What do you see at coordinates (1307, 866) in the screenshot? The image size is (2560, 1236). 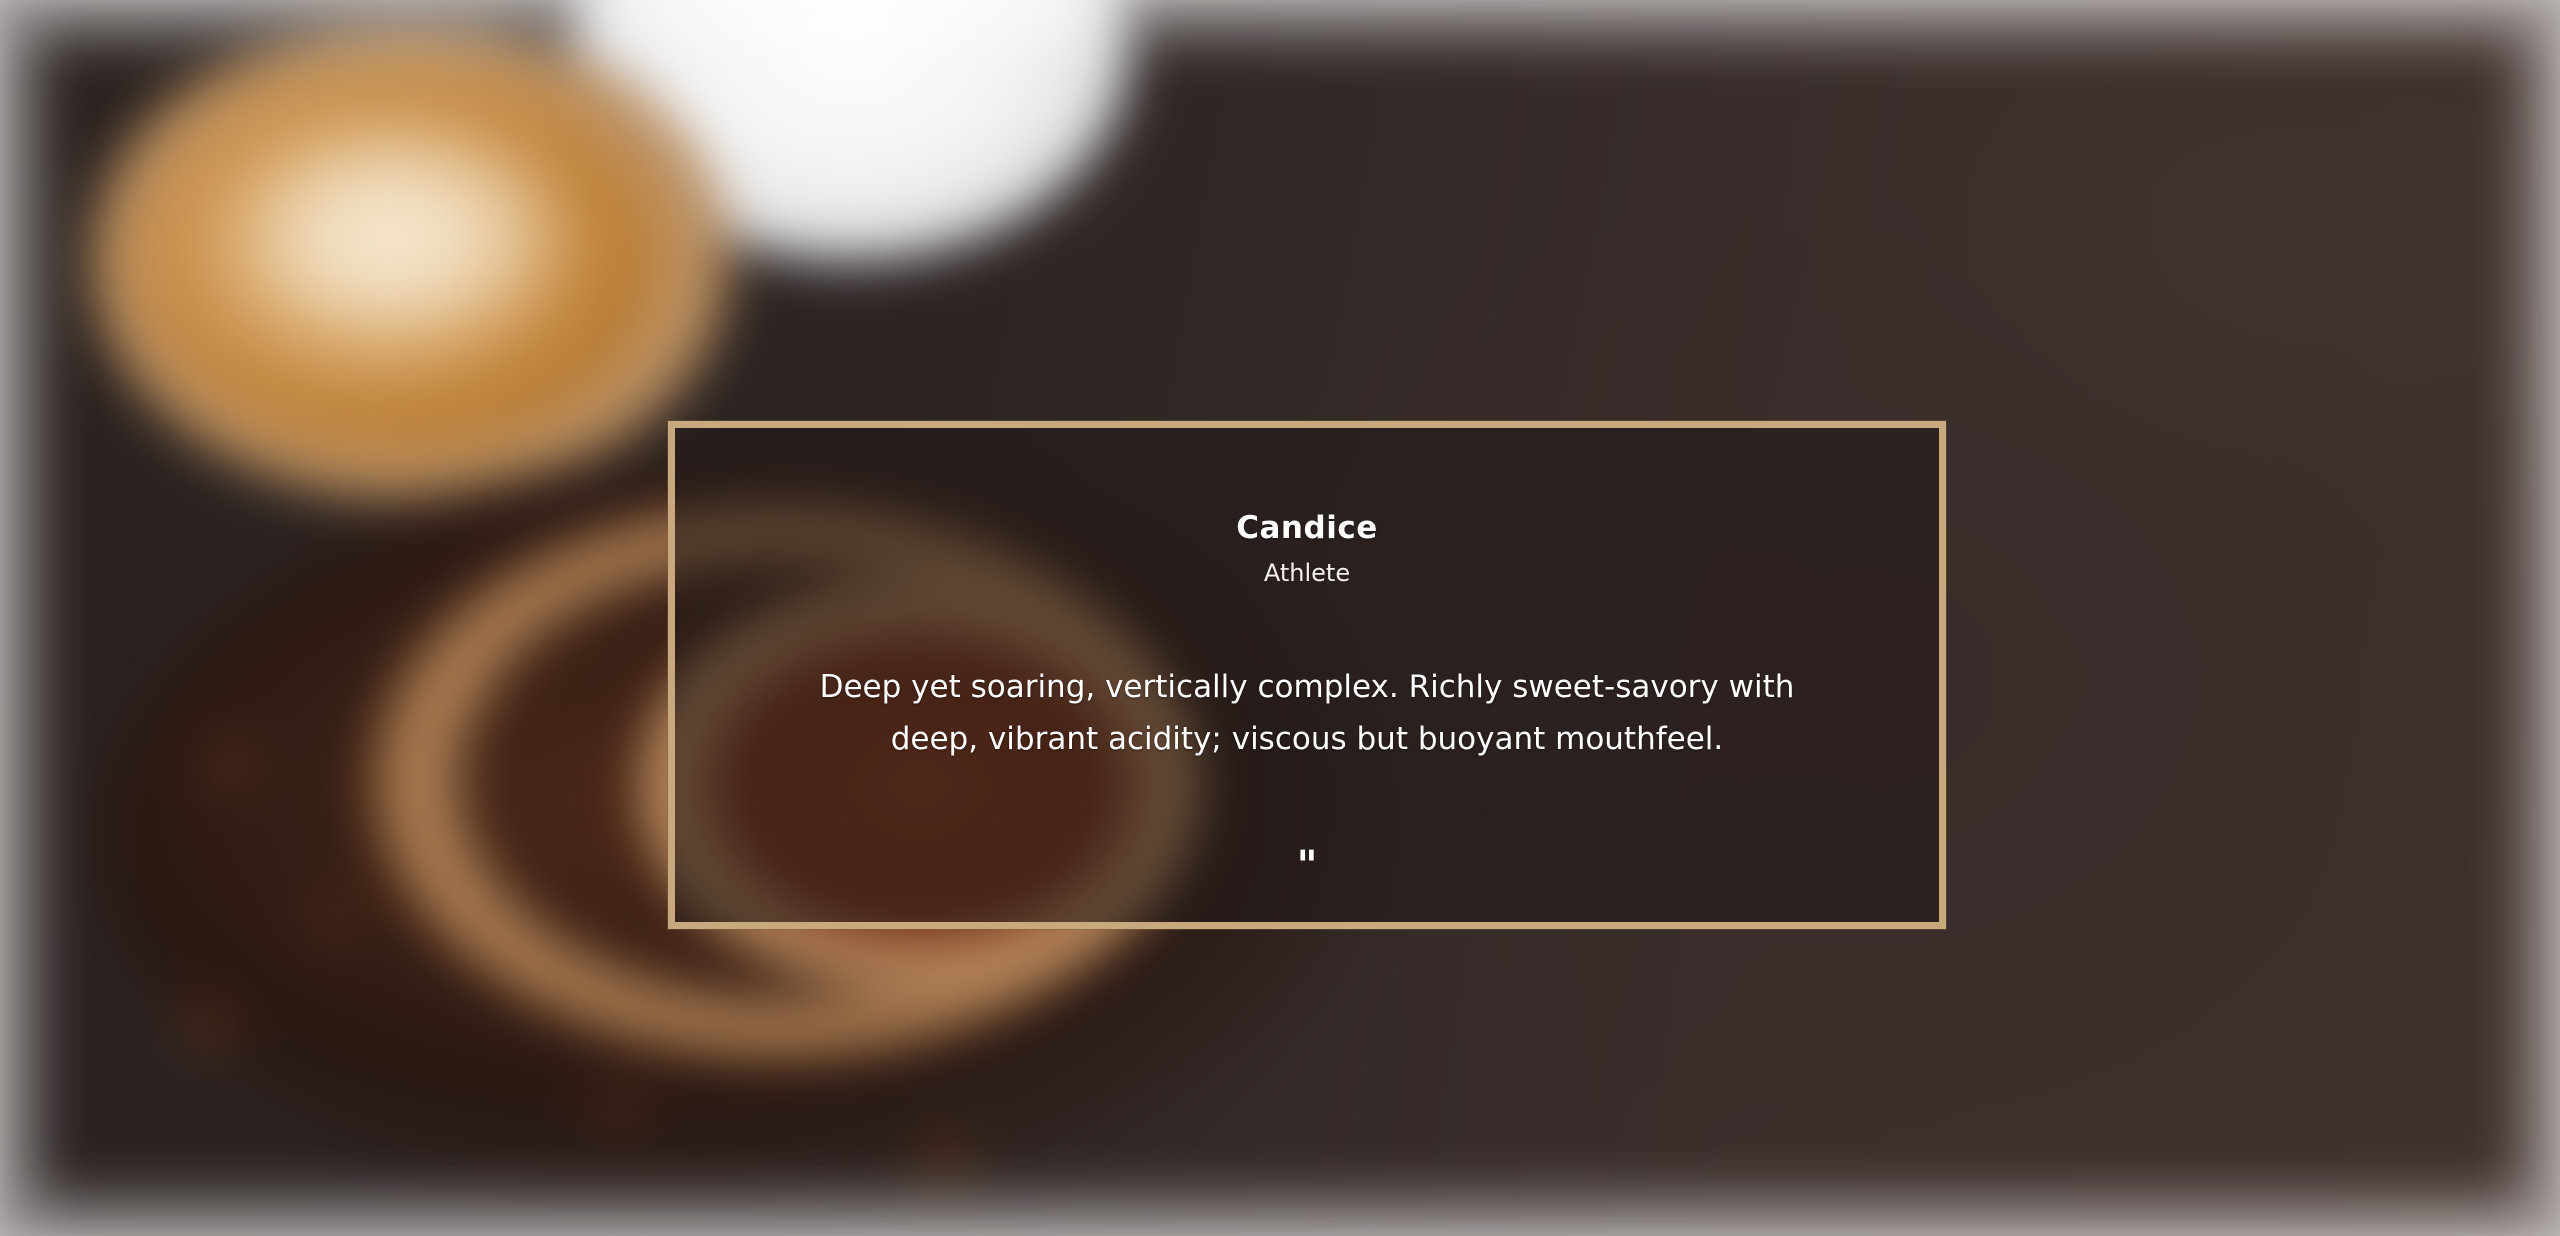 I see `quote-mark-icon: "` at bounding box center [1307, 866].